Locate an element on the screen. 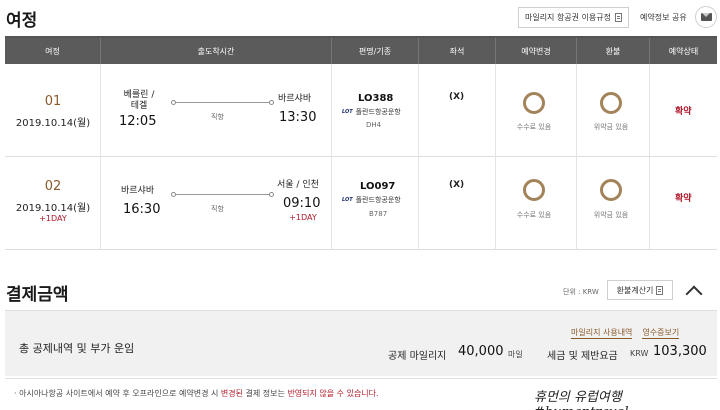  notice-highlight: 반영되지 않을 수 있습니다. is located at coordinates (333, 393).